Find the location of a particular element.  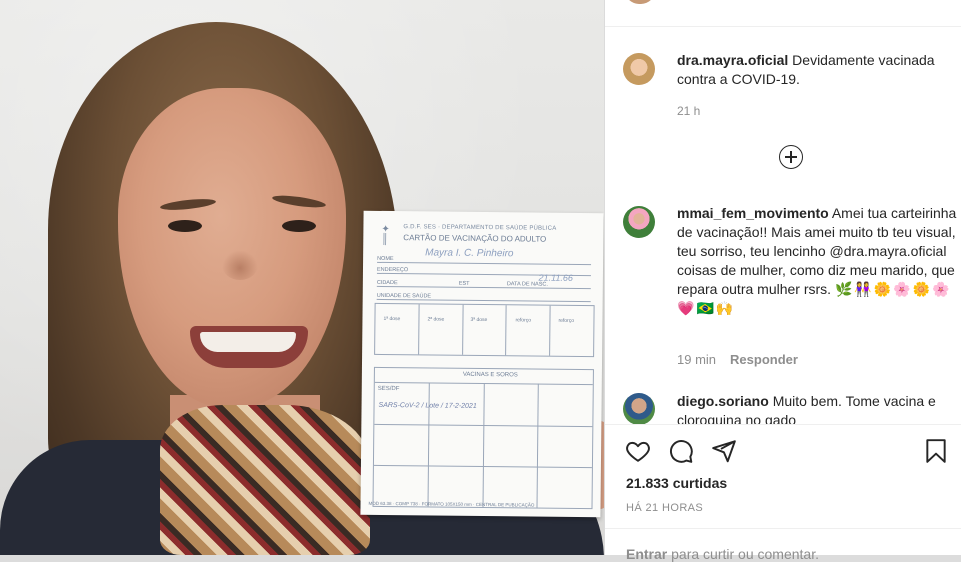

brazil-flag-emoji: 🇧🇷 is located at coordinates (705, 308).